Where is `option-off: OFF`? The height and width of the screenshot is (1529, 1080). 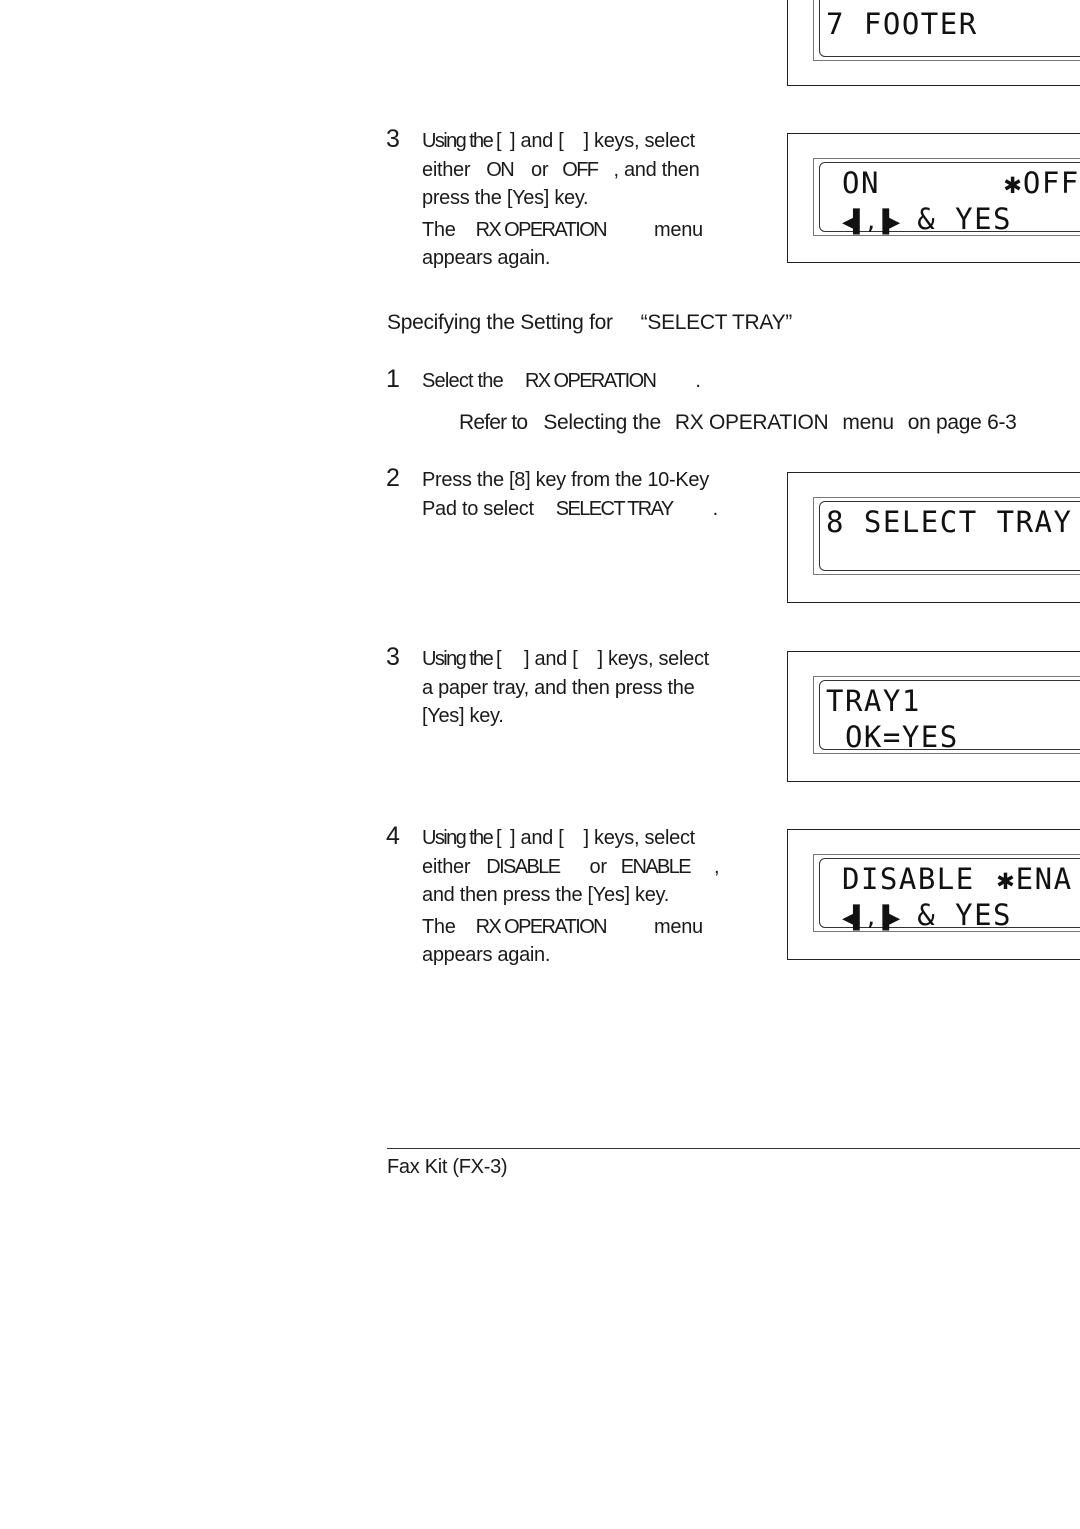
option-off: OFF is located at coordinates (580, 169).